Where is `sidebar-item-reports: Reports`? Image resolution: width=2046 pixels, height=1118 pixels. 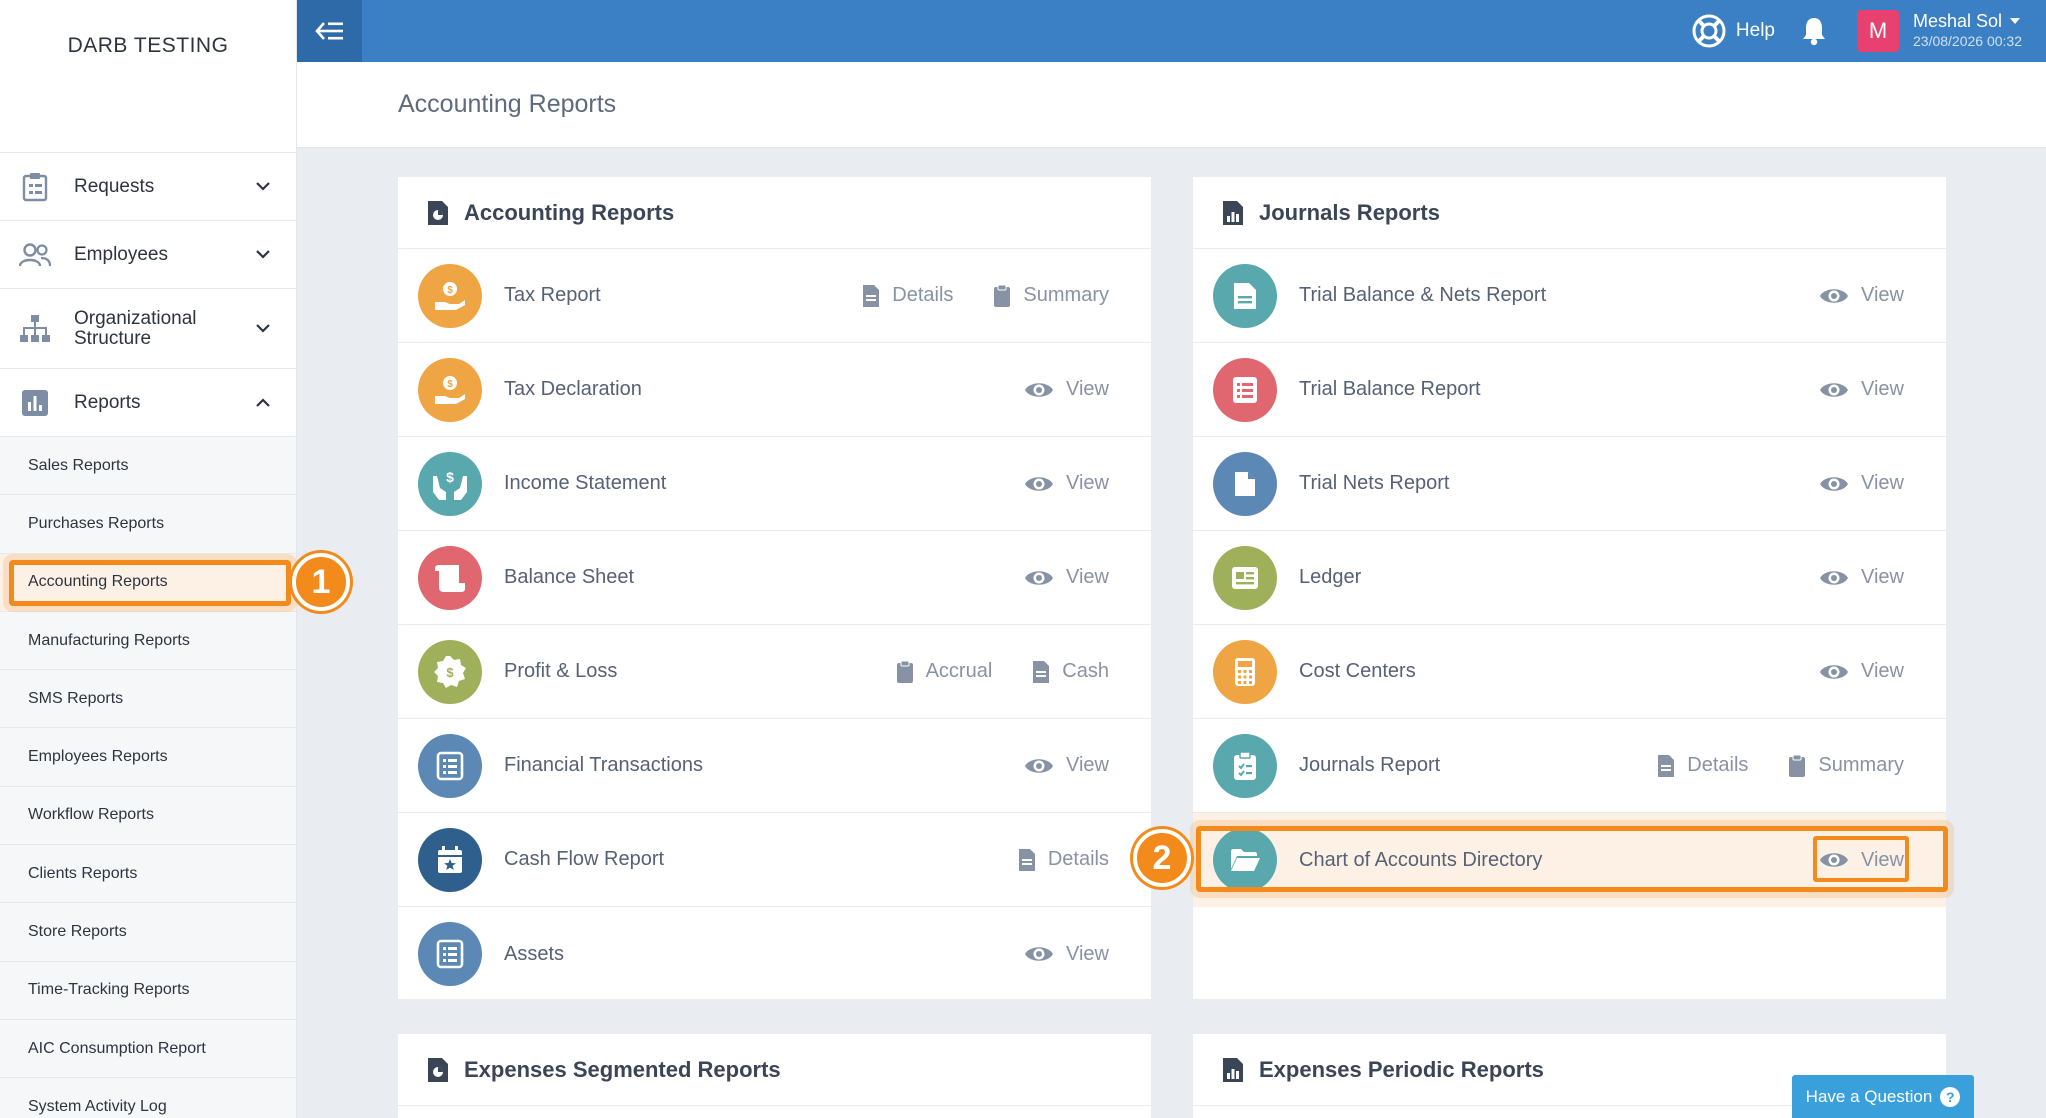 sidebar-item-reports: Reports is located at coordinates (148, 403).